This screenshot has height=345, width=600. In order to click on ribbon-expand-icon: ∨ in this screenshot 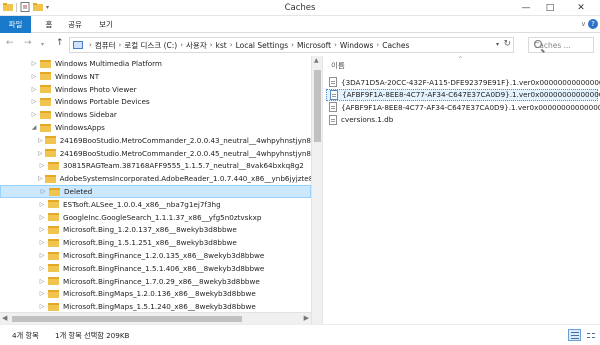, I will do `click(583, 24)`.